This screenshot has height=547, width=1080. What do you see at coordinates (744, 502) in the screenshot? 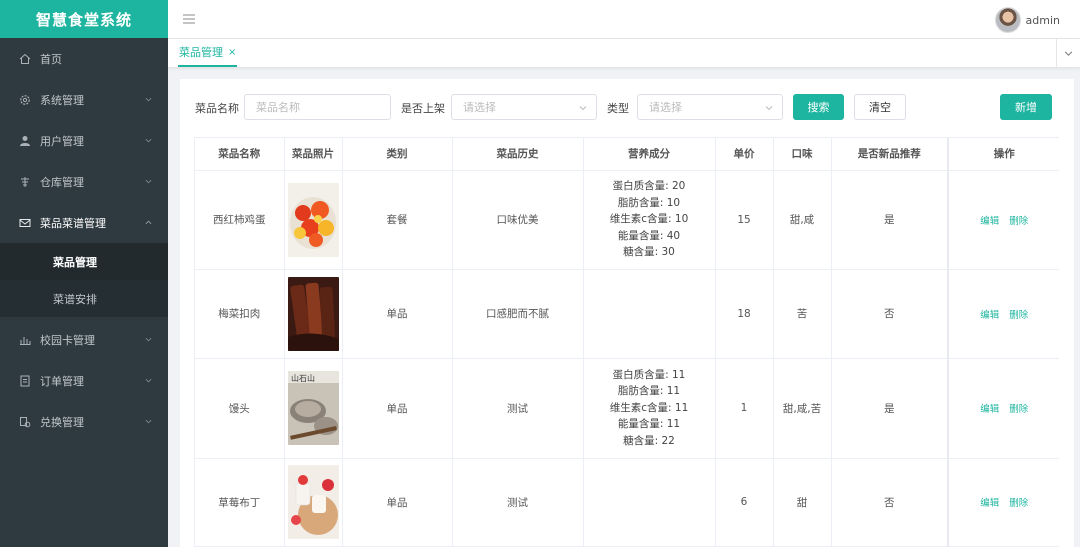
I see `price-cell: 6` at bounding box center [744, 502].